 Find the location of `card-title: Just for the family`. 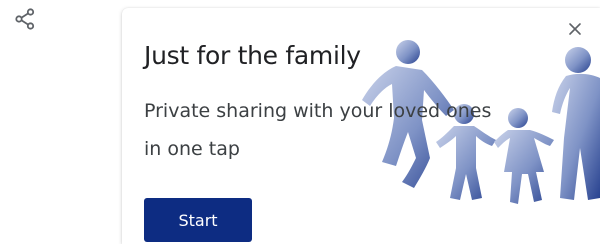

card-title: Just for the family is located at coordinates (252, 55).